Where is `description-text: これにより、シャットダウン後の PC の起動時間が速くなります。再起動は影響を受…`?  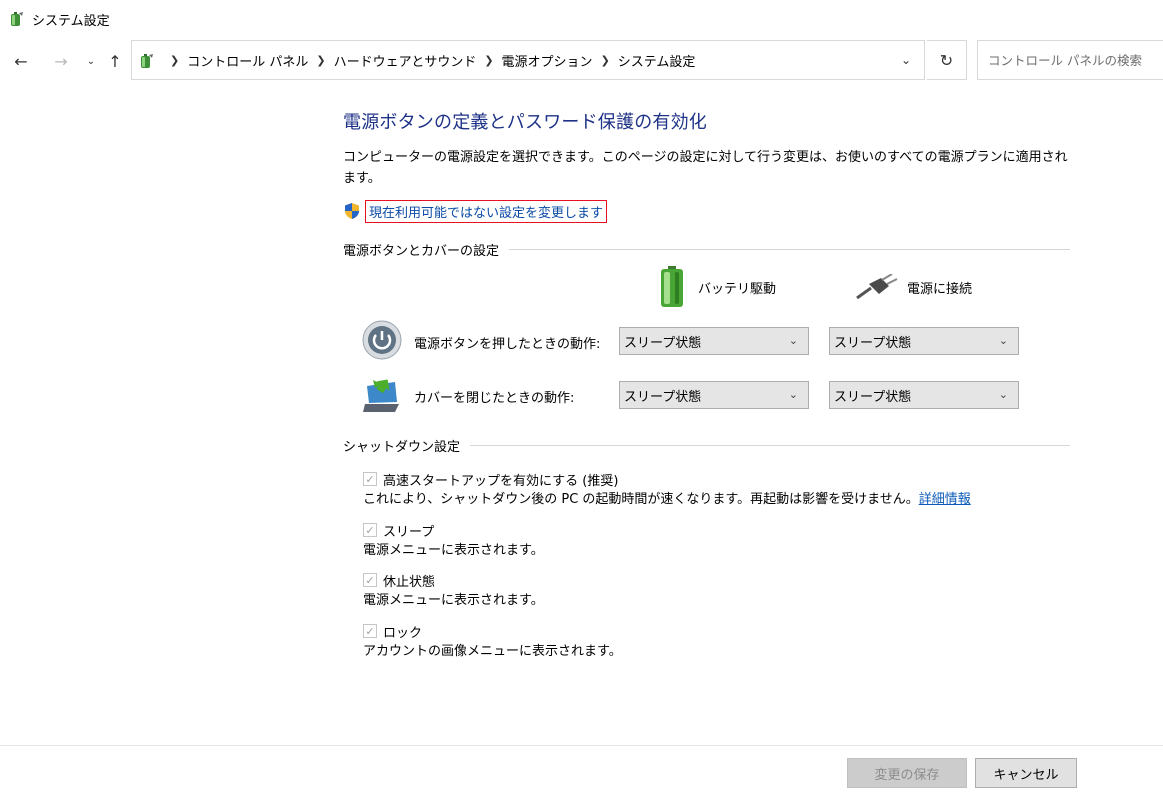 description-text: これにより、シャットダウン後の PC の起動時間が速くなります。再起動は影響を受… is located at coordinates (641, 499).